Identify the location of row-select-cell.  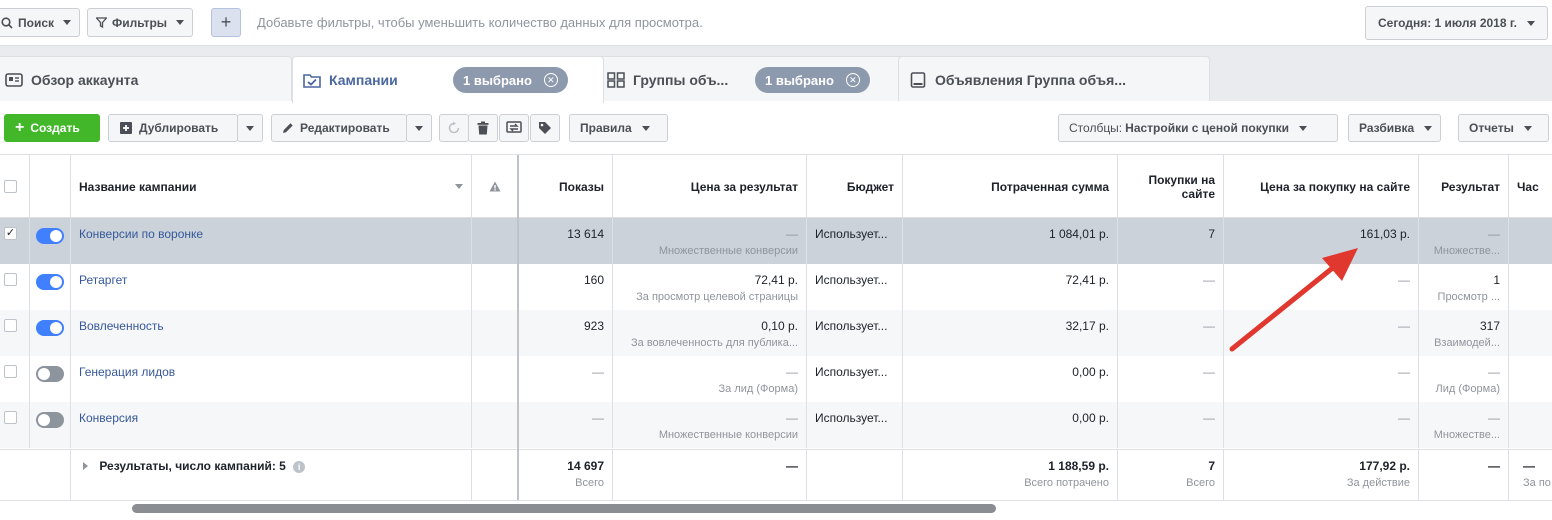
(15, 379).